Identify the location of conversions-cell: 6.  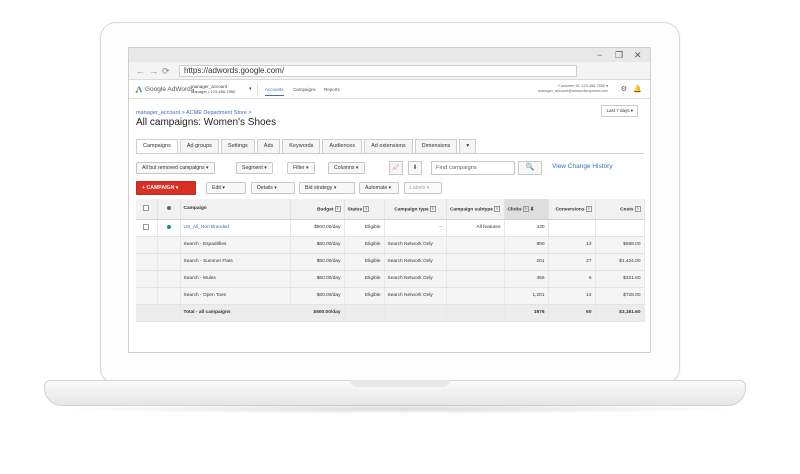
(572, 279).